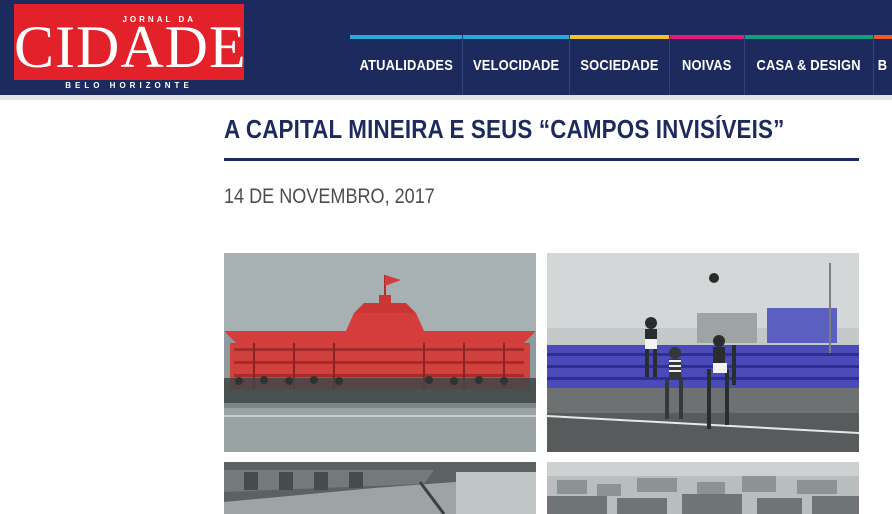  What do you see at coordinates (129, 85) in the screenshot?
I see `logo-city: BELO HORIZONTE` at bounding box center [129, 85].